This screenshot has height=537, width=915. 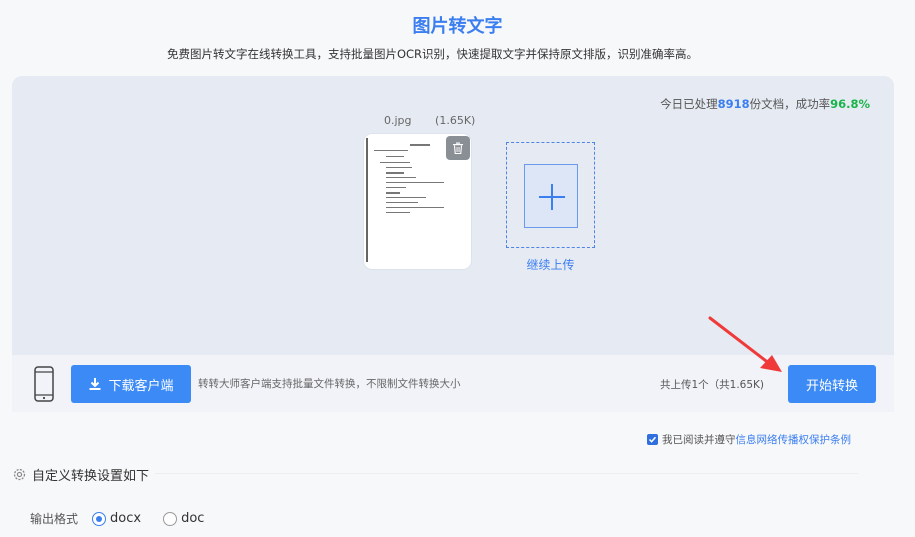 I want to click on format-docx-label: docx, so click(x=126, y=518).